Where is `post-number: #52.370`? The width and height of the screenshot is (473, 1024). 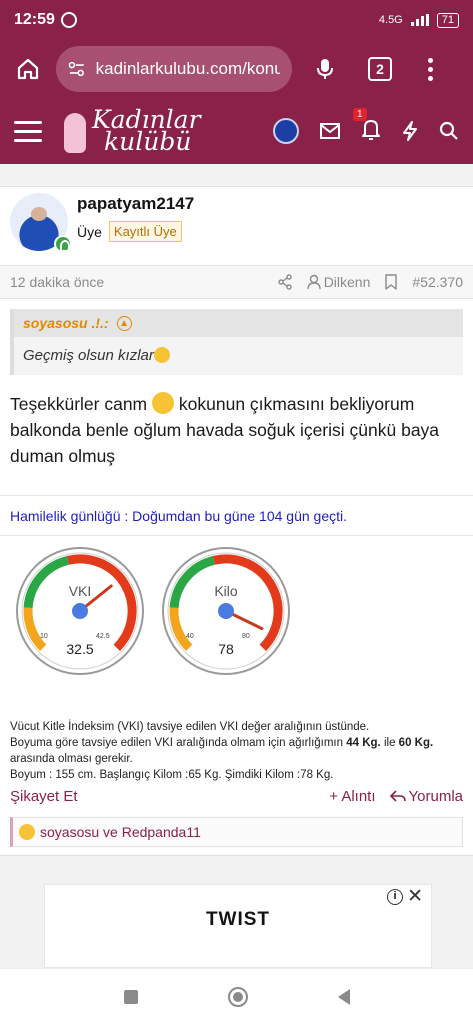 post-number: #52.370 is located at coordinates (437, 282).